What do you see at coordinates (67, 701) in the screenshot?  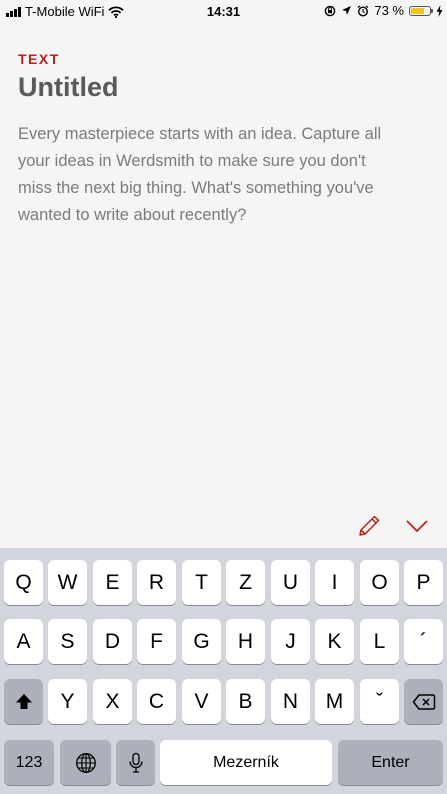 I see `key-y: Y` at bounding box center [67, 701].